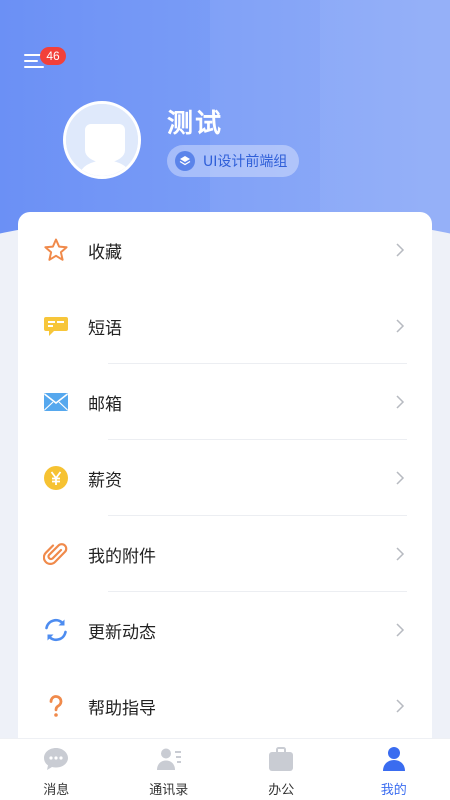 The height and width of the screenshot is (800, 450). I want to click on tab-mine: 我的, so click(394, 769).